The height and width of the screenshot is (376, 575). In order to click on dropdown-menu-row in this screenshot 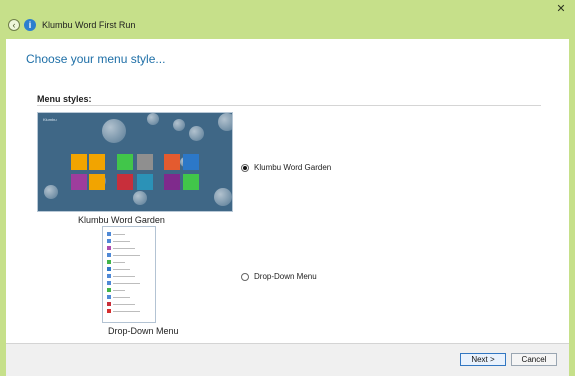, I will do `click(131, 312)`.